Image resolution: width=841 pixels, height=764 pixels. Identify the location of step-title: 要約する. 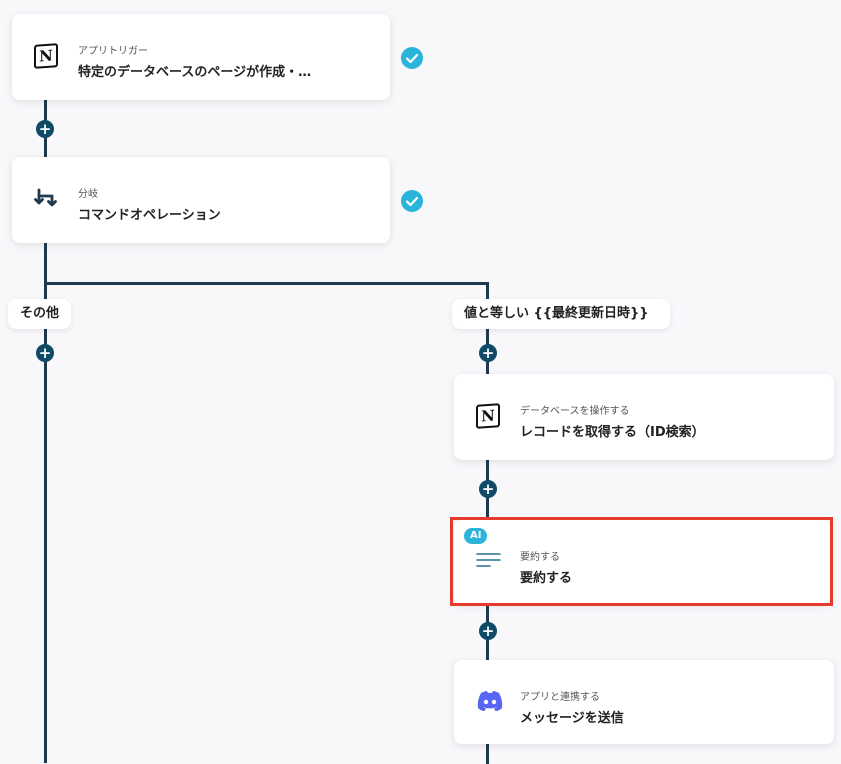
(546, 578).